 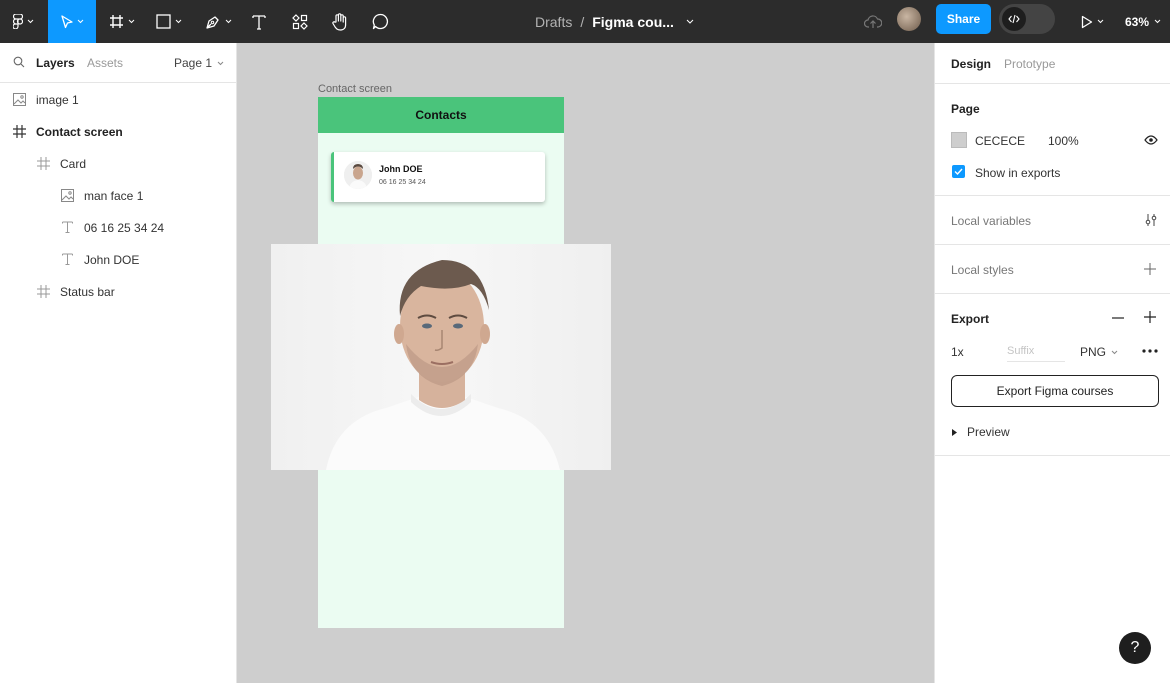 What do you see at coordinates (118, 100) in the screenshot?
I see `layer-image-1: image 1` at bounding box center [118, 100].